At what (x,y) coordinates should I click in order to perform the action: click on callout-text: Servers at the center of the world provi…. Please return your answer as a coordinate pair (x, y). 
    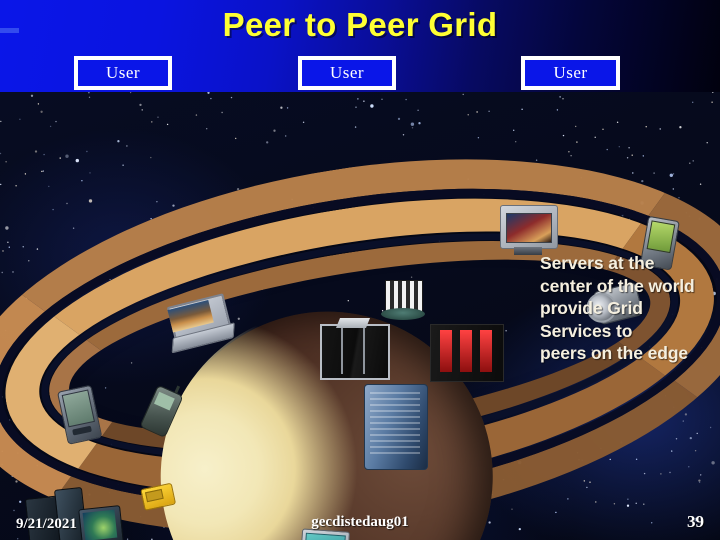
    Looking at the image, I should click on (630, 308).